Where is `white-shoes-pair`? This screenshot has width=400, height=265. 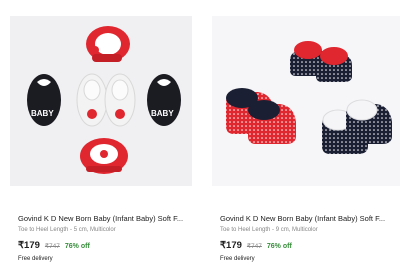 white-shoes-pair is located at coordinates (106, 100).